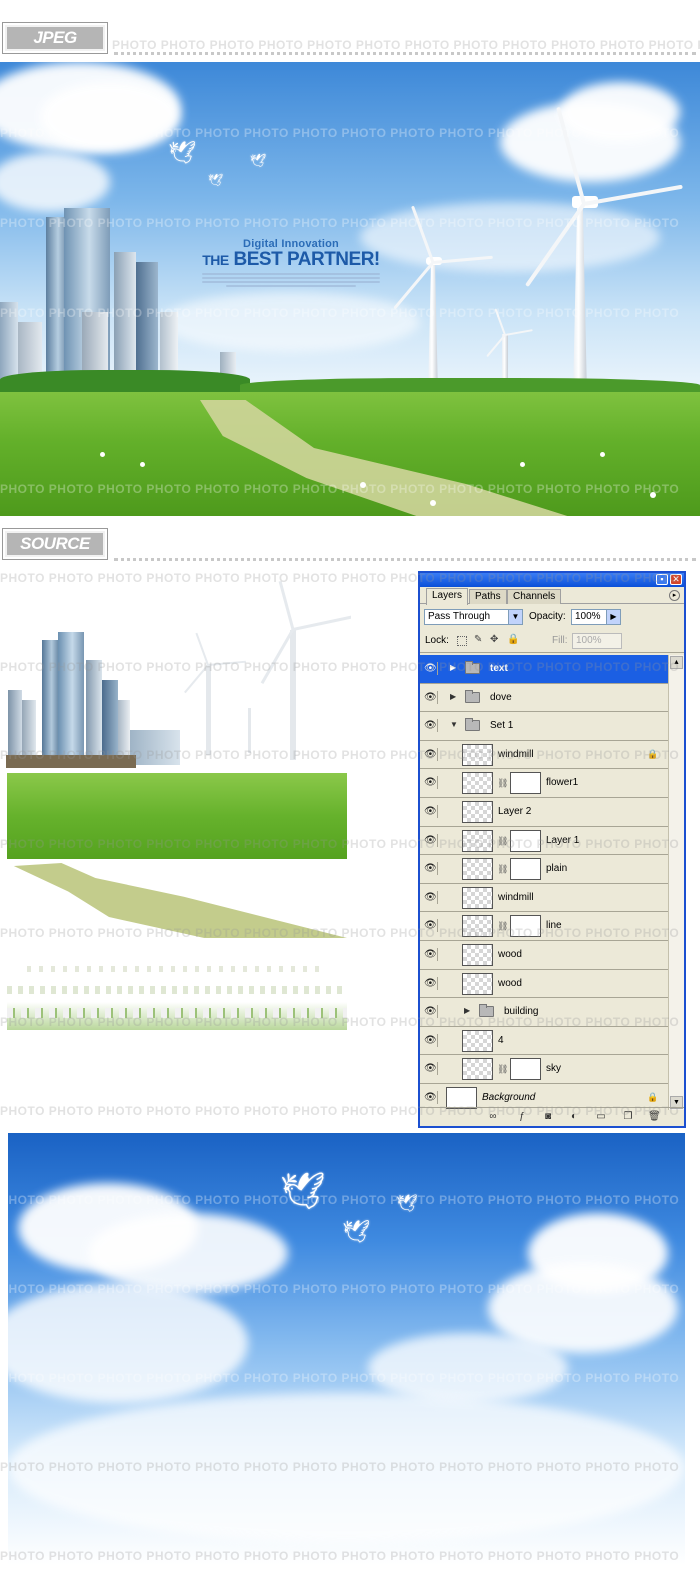  Describe the element at coordinates (676, 579) in the screenshot. I see `close-button: ✕` at that location.